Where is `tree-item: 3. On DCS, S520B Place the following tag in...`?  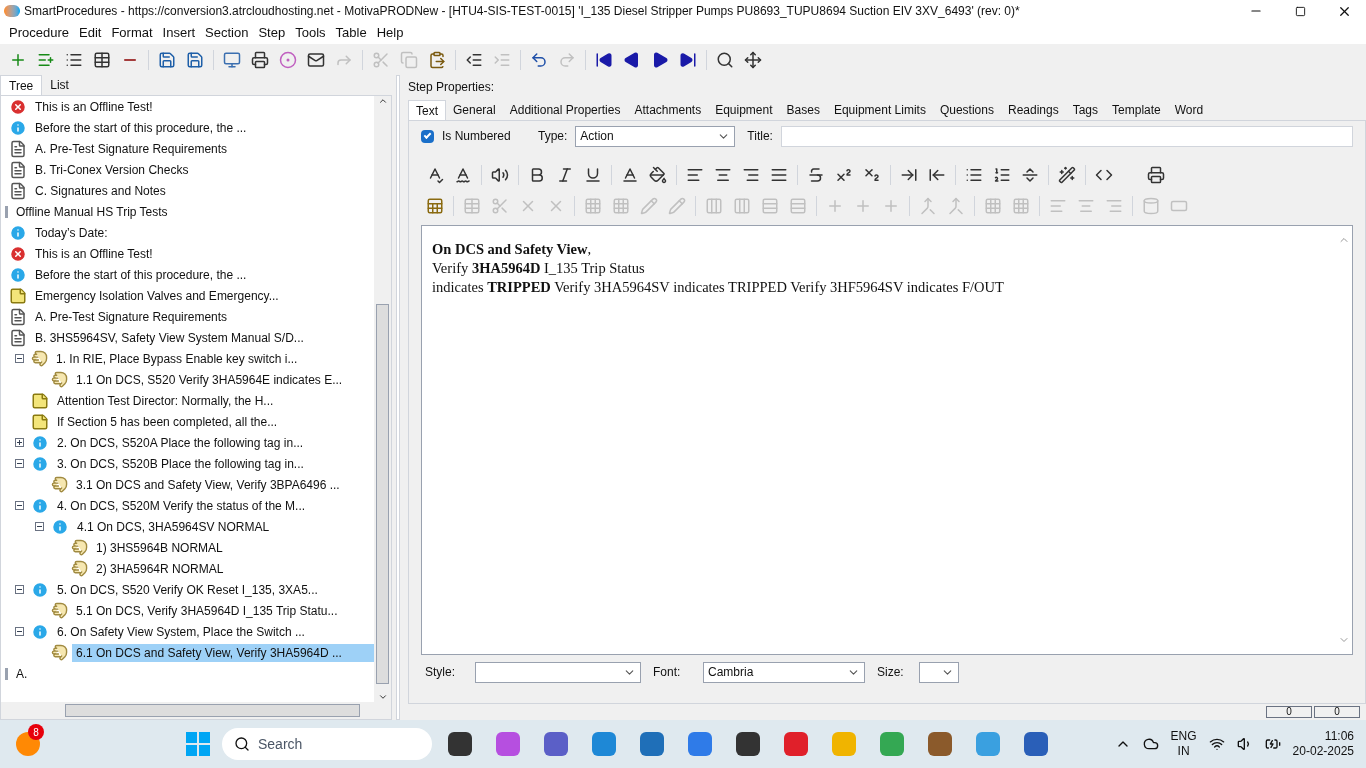 tree-item: 3. On DCS, S520B Place the following tag in... is located at coordinates (180, 463).